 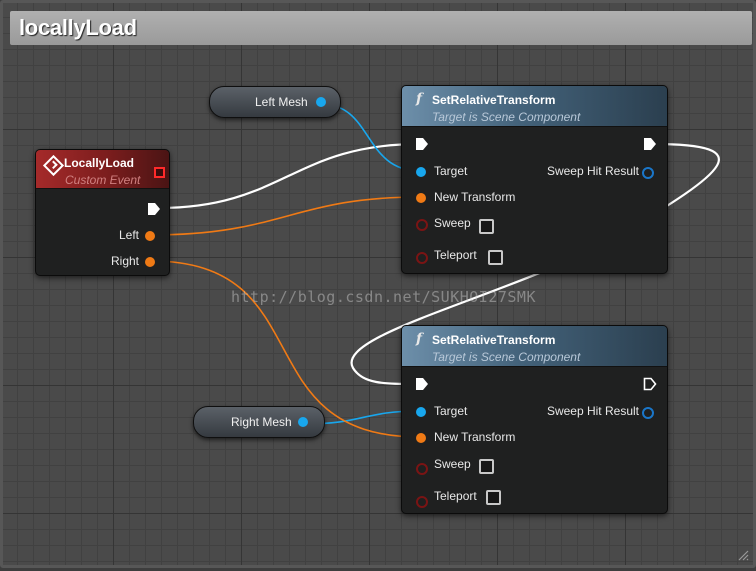 I want to click on transform-wire-left, so click(x=285, y=216).